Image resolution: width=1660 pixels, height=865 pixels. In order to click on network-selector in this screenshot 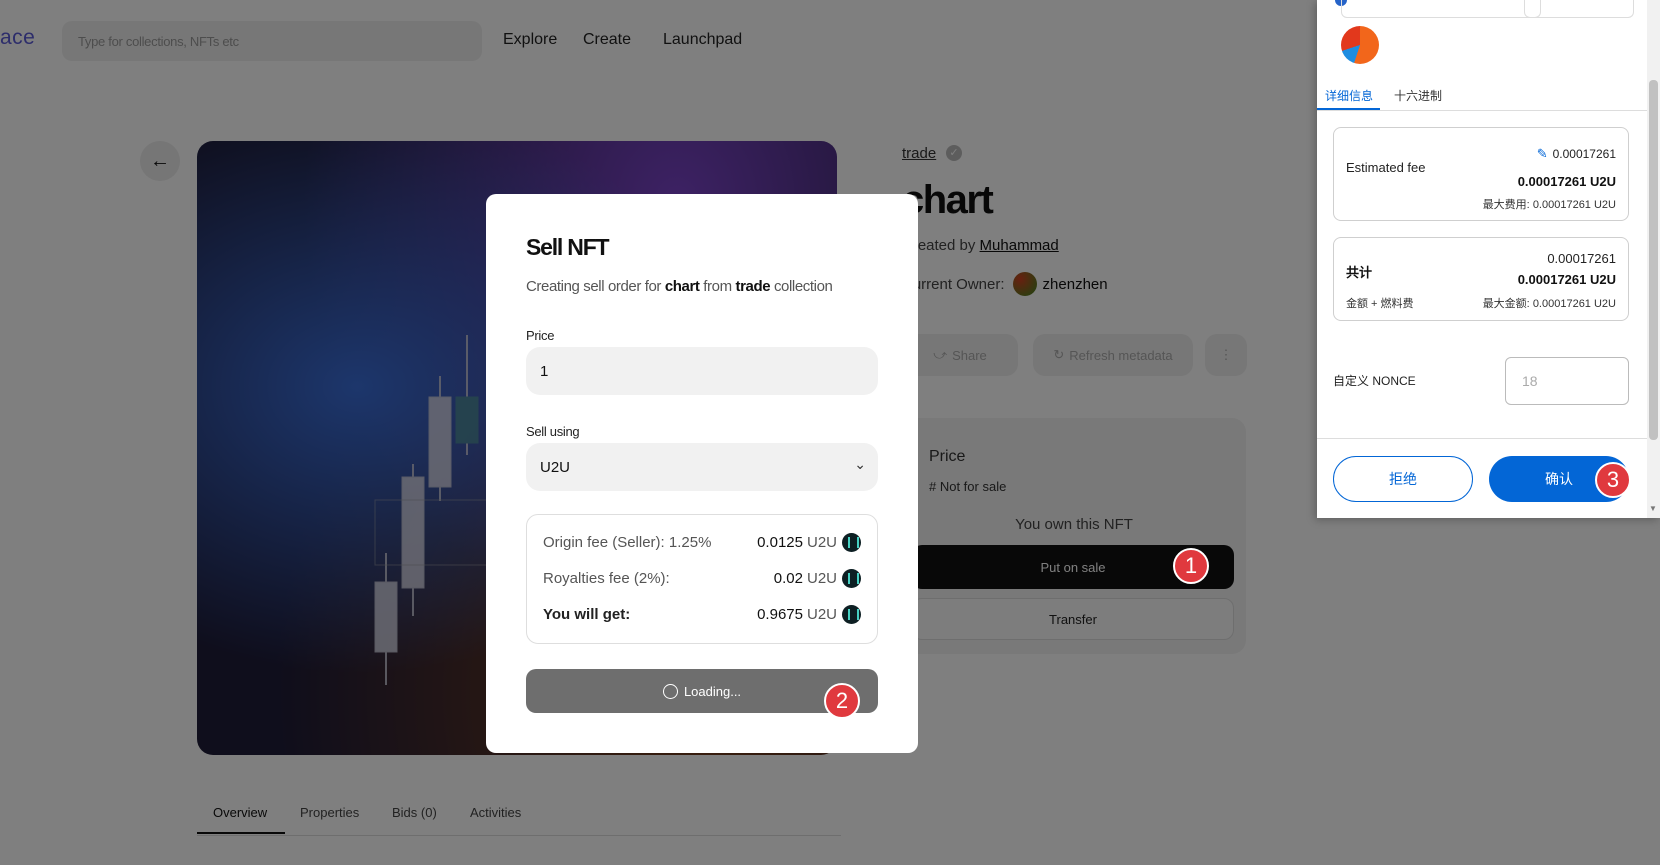, I will do `click(1579, 9)`.